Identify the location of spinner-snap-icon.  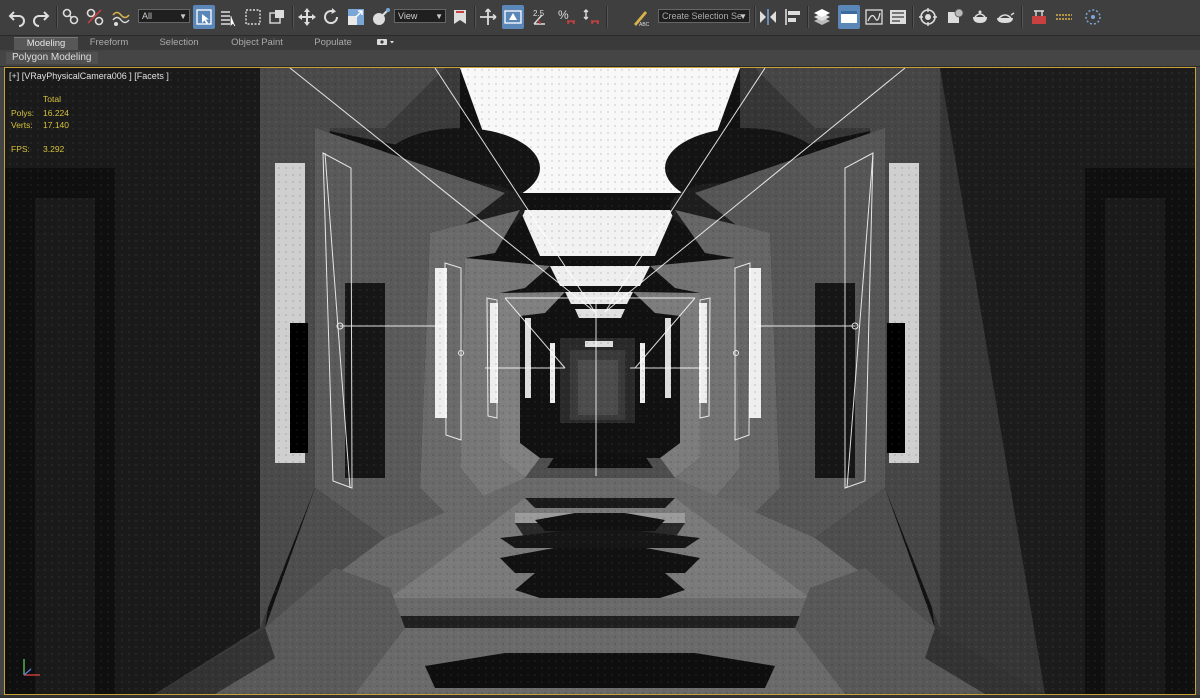
(591, 17).